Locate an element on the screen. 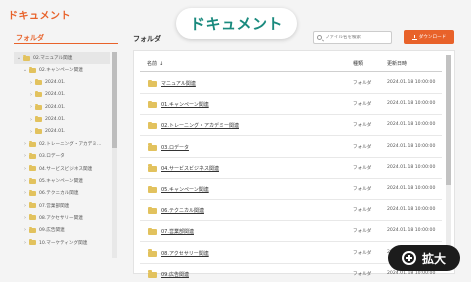 This screenshot has width=471, height=282. app-title: ドキュメント is located at coordinates (39, 16).